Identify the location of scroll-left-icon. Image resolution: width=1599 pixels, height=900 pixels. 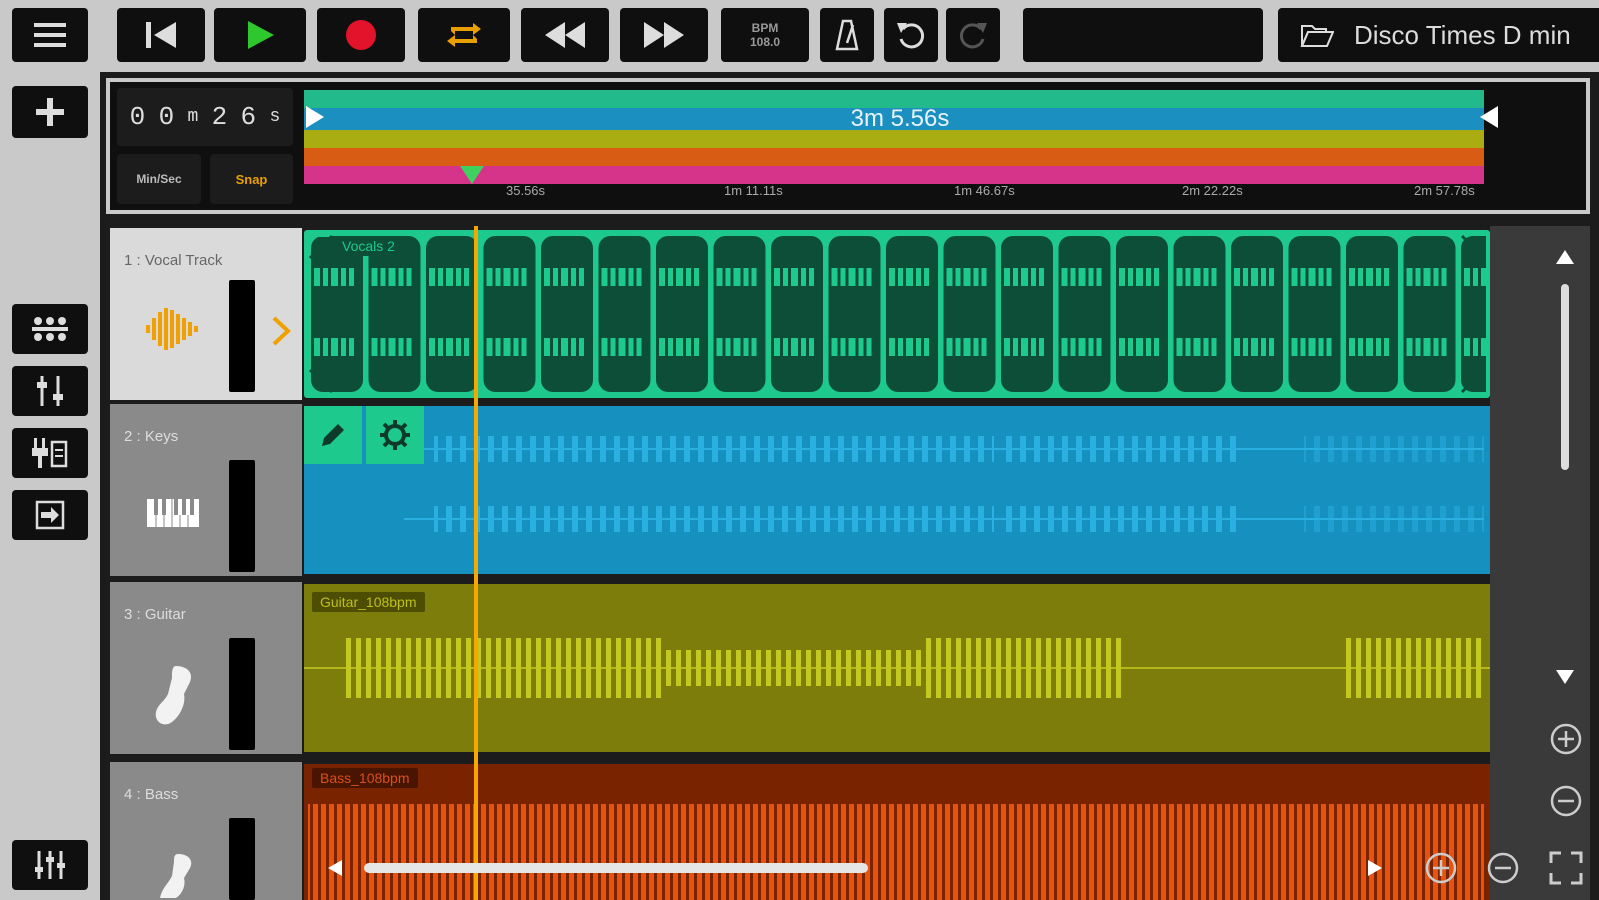
(335, 868).